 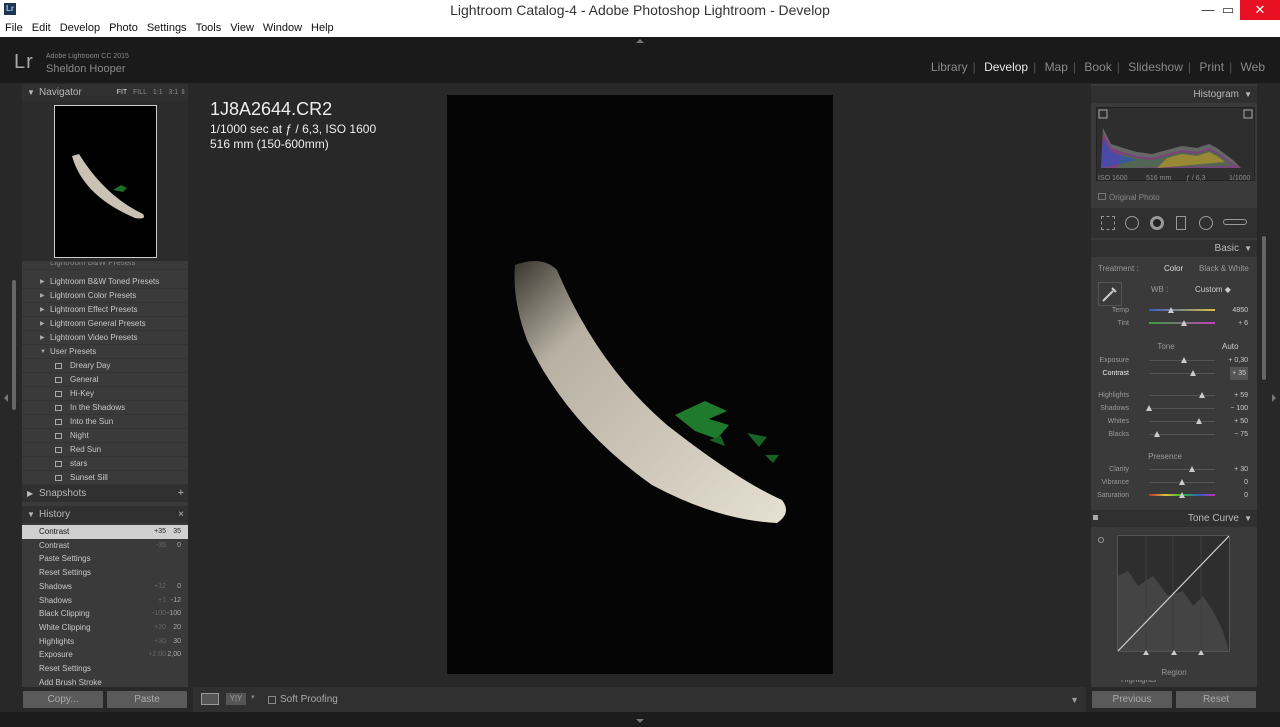 I want to click on preset-folder: ▶ Lightroom Video Presets, so click(x=105, y=338).